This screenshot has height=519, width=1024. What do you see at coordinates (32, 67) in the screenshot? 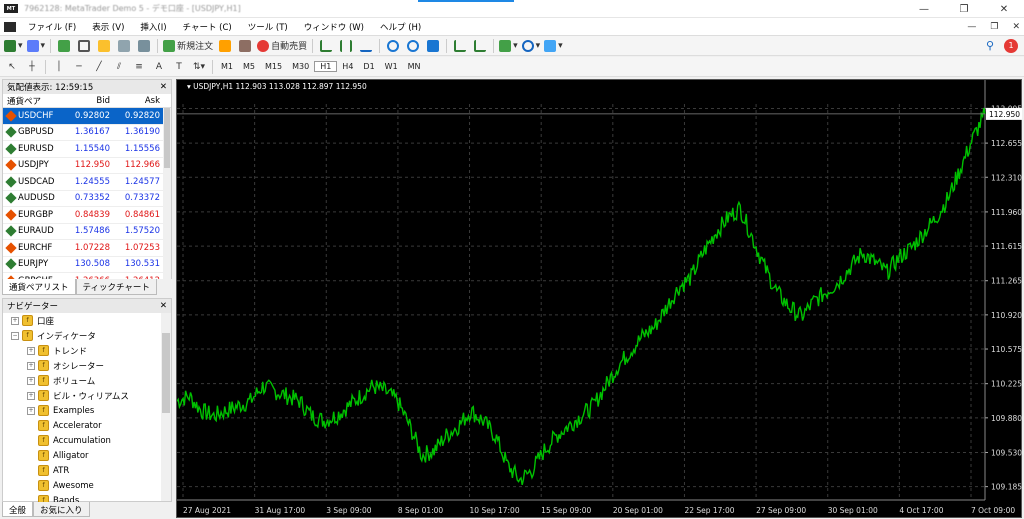
I see `crosshair-button: ┼` at bounding box center [32, 67].